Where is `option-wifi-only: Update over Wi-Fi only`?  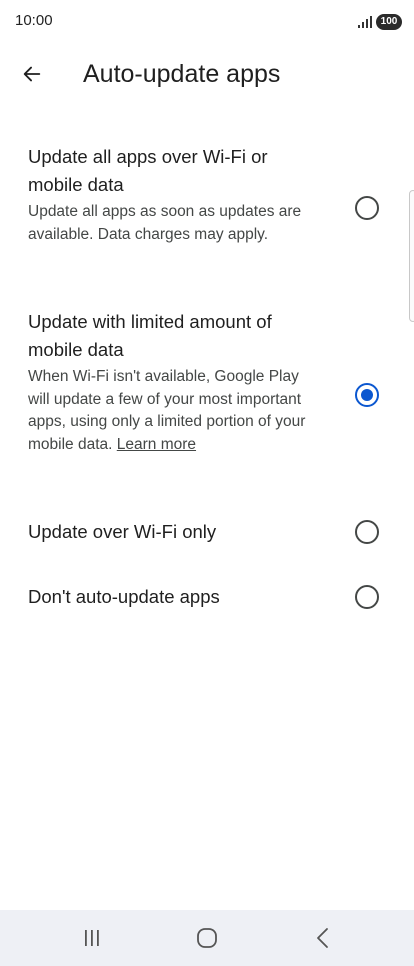
option-wifi-only: Update over Wi-Fi only is located at coordinates (207, 532).